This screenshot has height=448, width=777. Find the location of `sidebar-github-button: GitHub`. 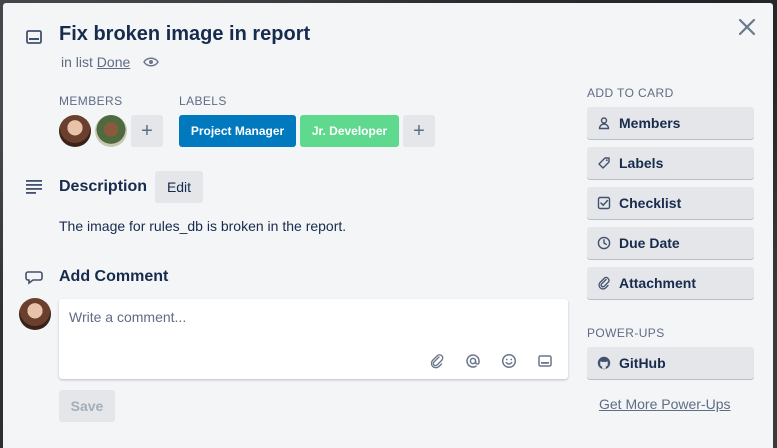

sidebar-github-button: GitHub is located at coordinates (670, 363).